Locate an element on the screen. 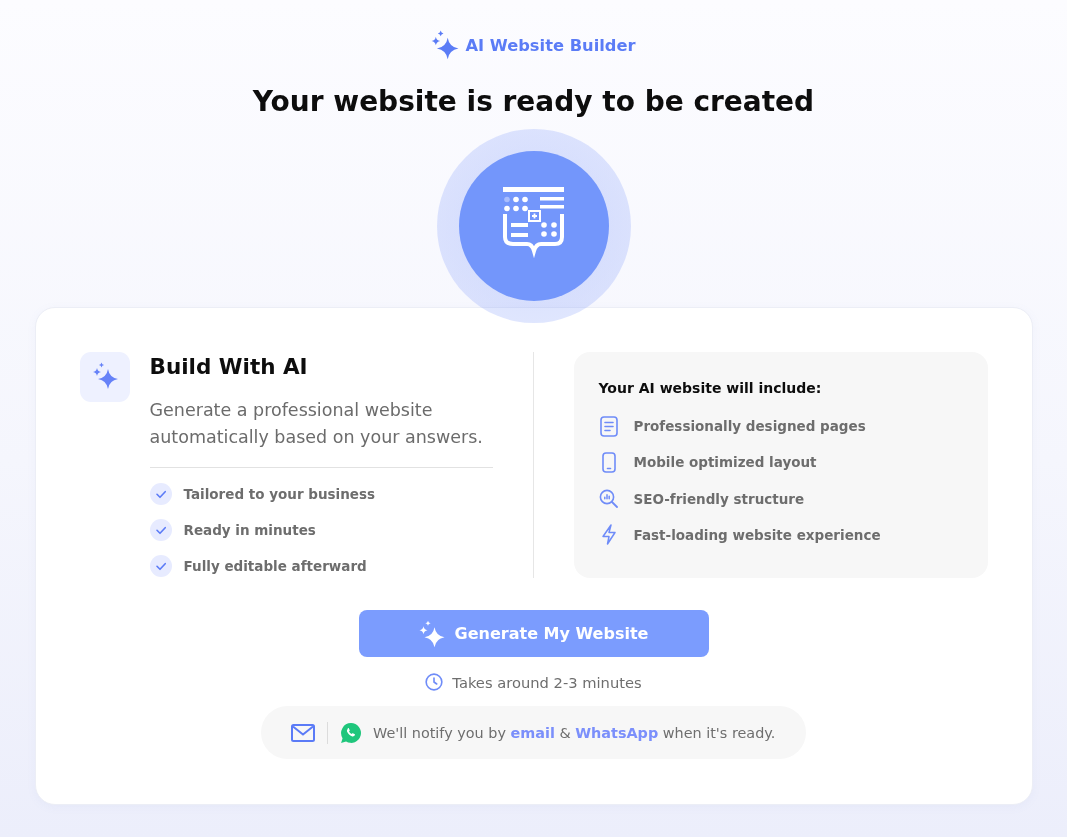 This screenshot has height=837, width=1067. section-heading: Build With AI is located at coordinates (229, 367).